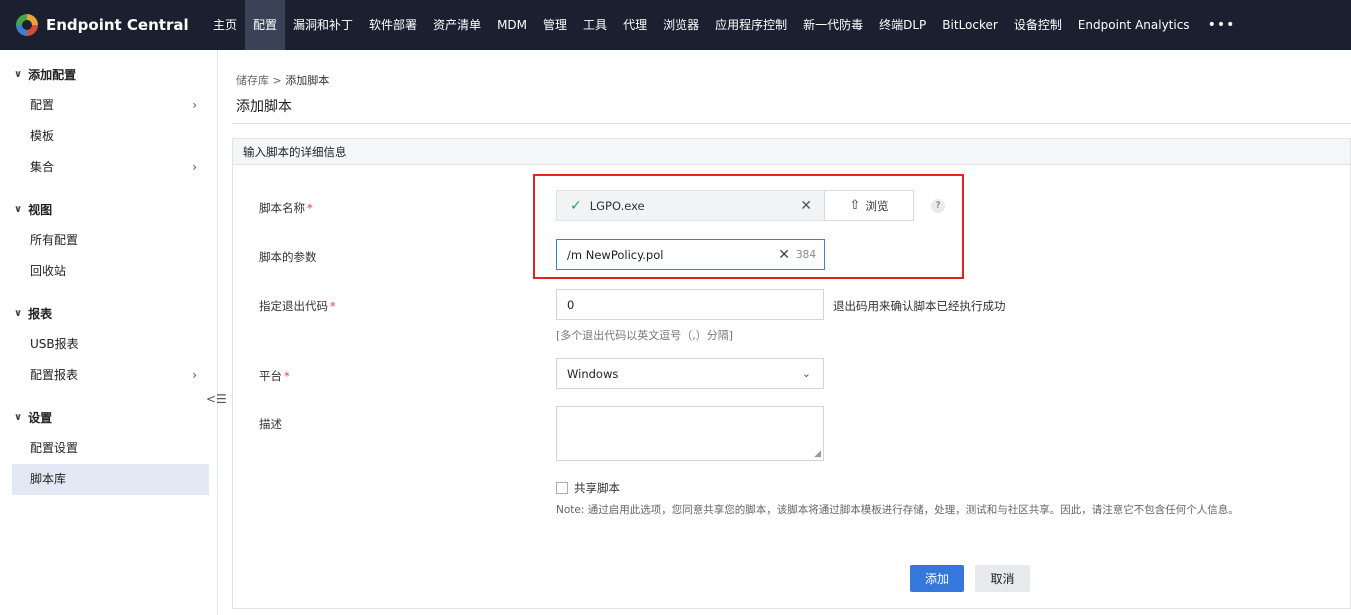 The height and width of the screenshot is (615, 1351). I want to click on sidebar-item: 集合 ›, so click(104, 167).